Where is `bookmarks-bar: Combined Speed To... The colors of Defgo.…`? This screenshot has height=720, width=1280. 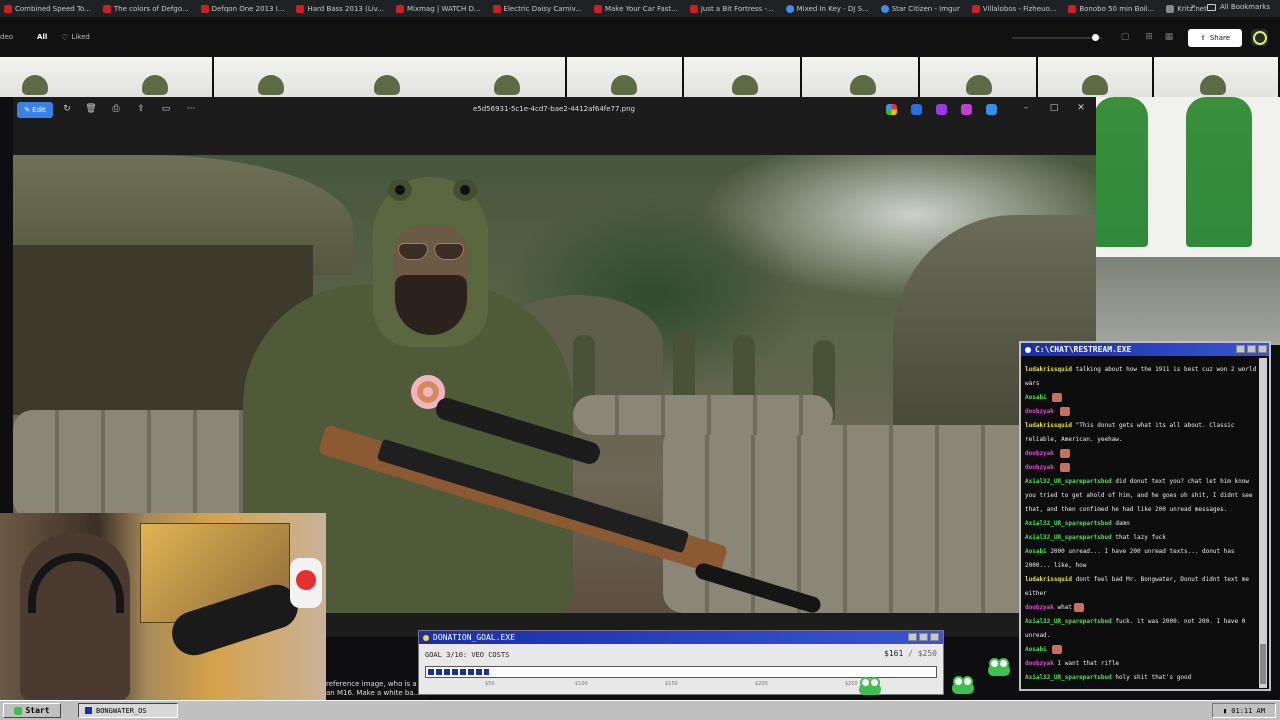 bookmarks-bar: Combined Speed To... The colors of Defgo.… is located at coordinates (640, 8).